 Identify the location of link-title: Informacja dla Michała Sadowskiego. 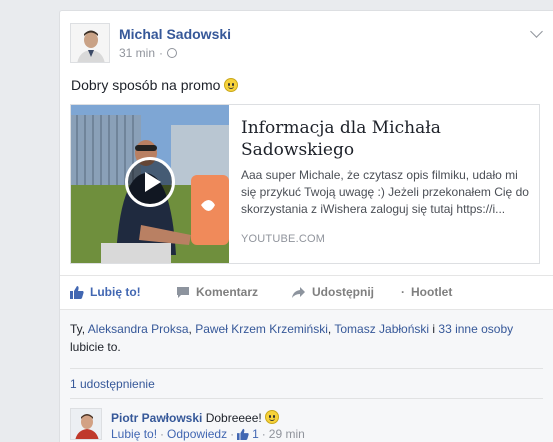
(386, 139).